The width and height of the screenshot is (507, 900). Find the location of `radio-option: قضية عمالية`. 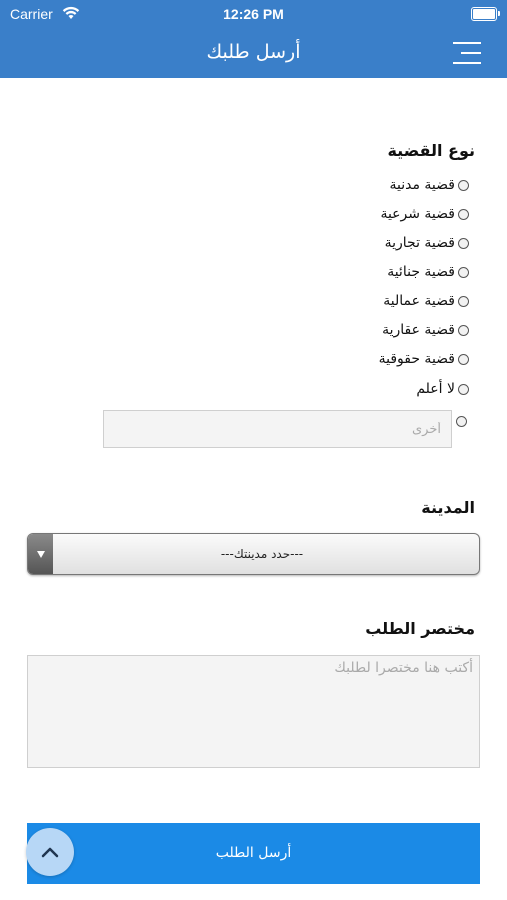

radio-option: قضية عمالية is located at coordinates (426, 301).